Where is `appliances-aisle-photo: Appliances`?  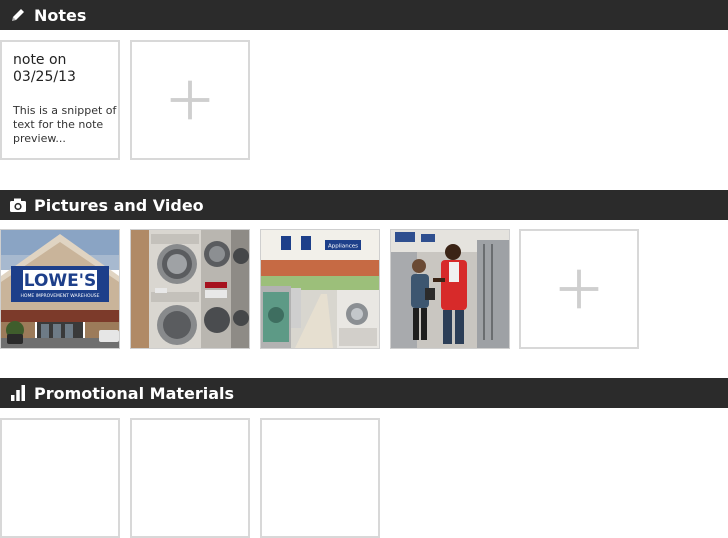 appliances-aisle-photo: Appliances is located at coordinates (320, 289).